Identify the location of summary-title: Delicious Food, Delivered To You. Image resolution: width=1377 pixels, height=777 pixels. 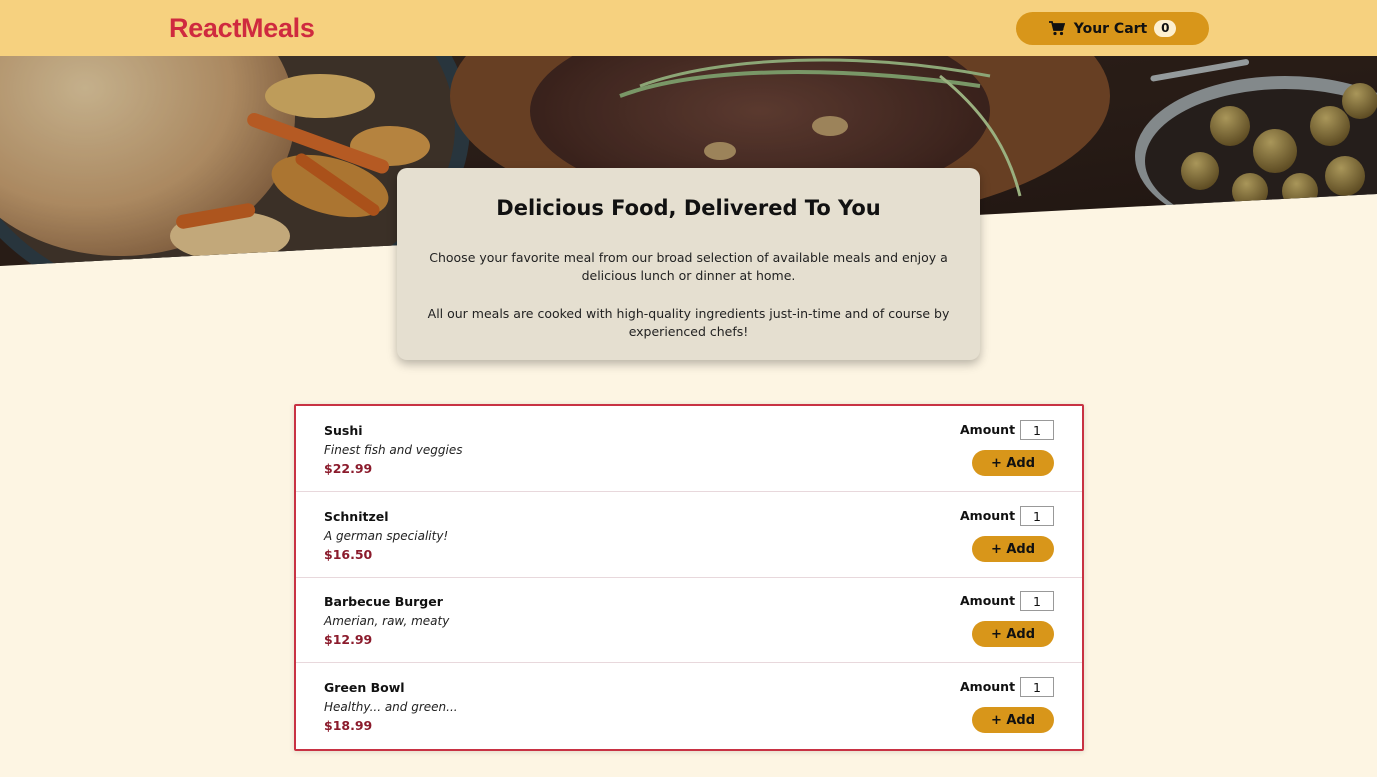
(688, 208).